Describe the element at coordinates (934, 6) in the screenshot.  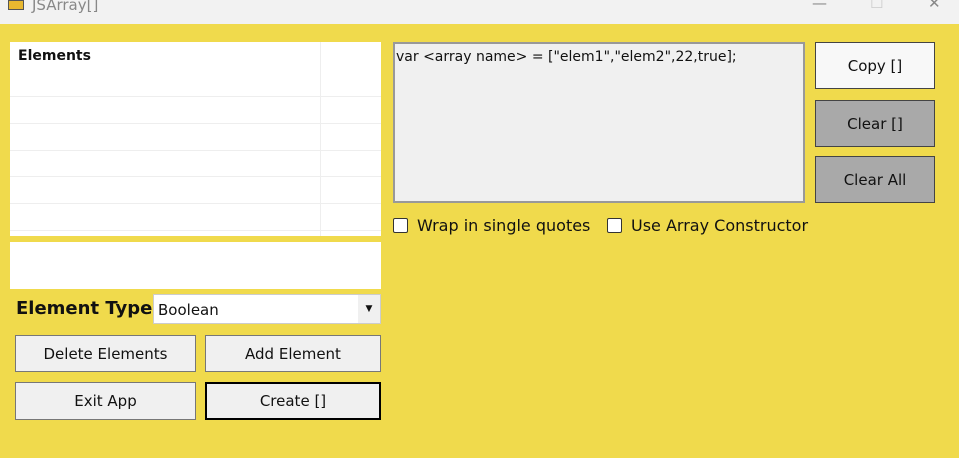
I see `close-button: ✕` at that location.